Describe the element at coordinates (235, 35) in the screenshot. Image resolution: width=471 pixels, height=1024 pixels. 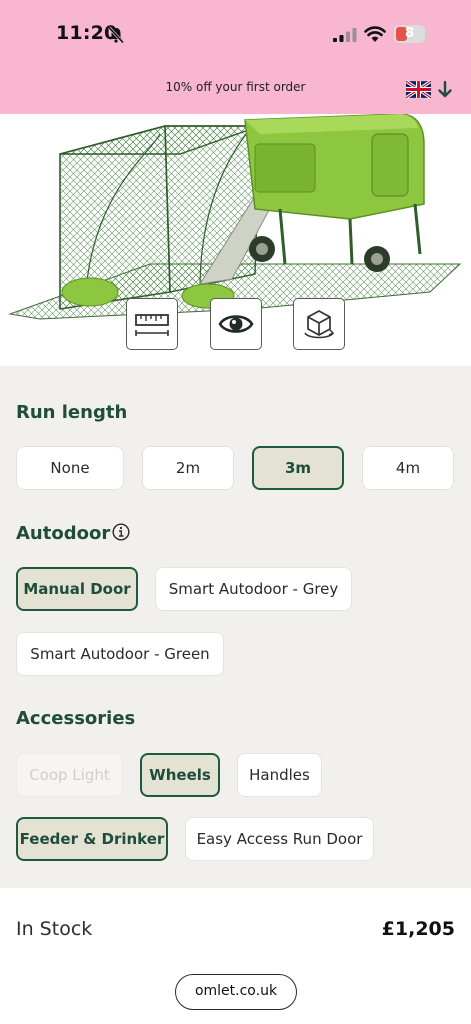
I see `status-bar: 11:20 8` at that location.